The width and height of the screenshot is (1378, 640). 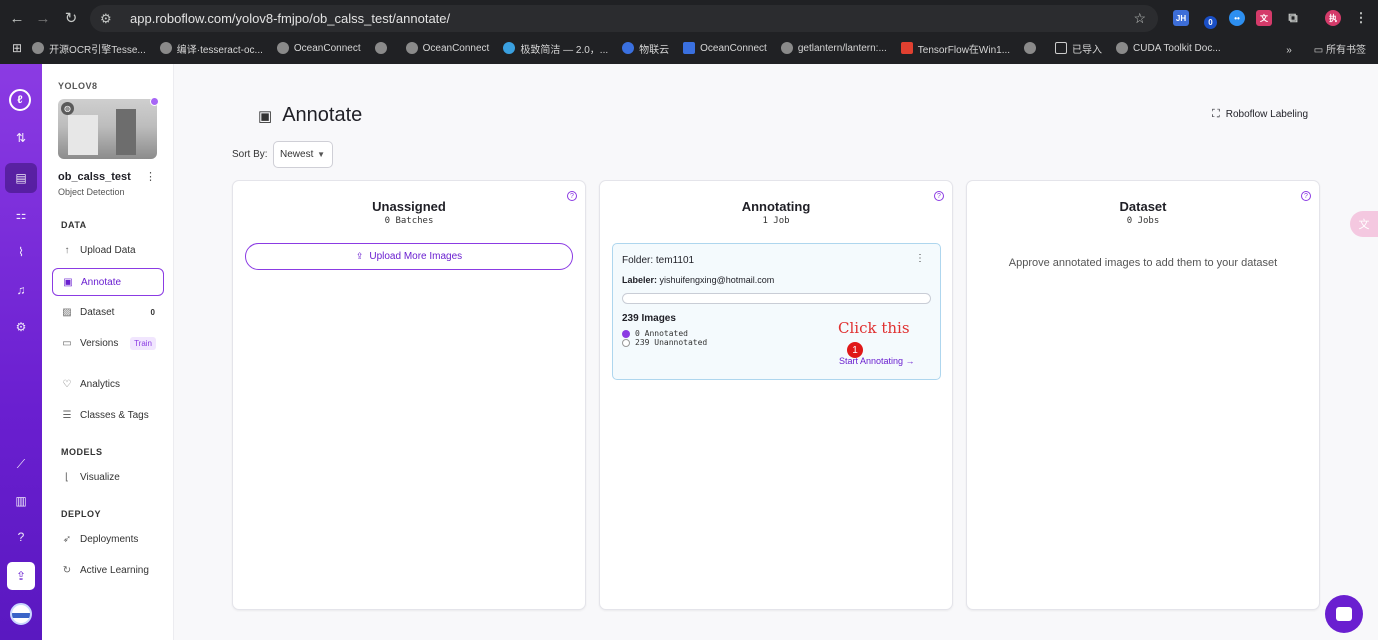 I want to click on bookmark-folder: 已导入, so click(x=1078, y=48).